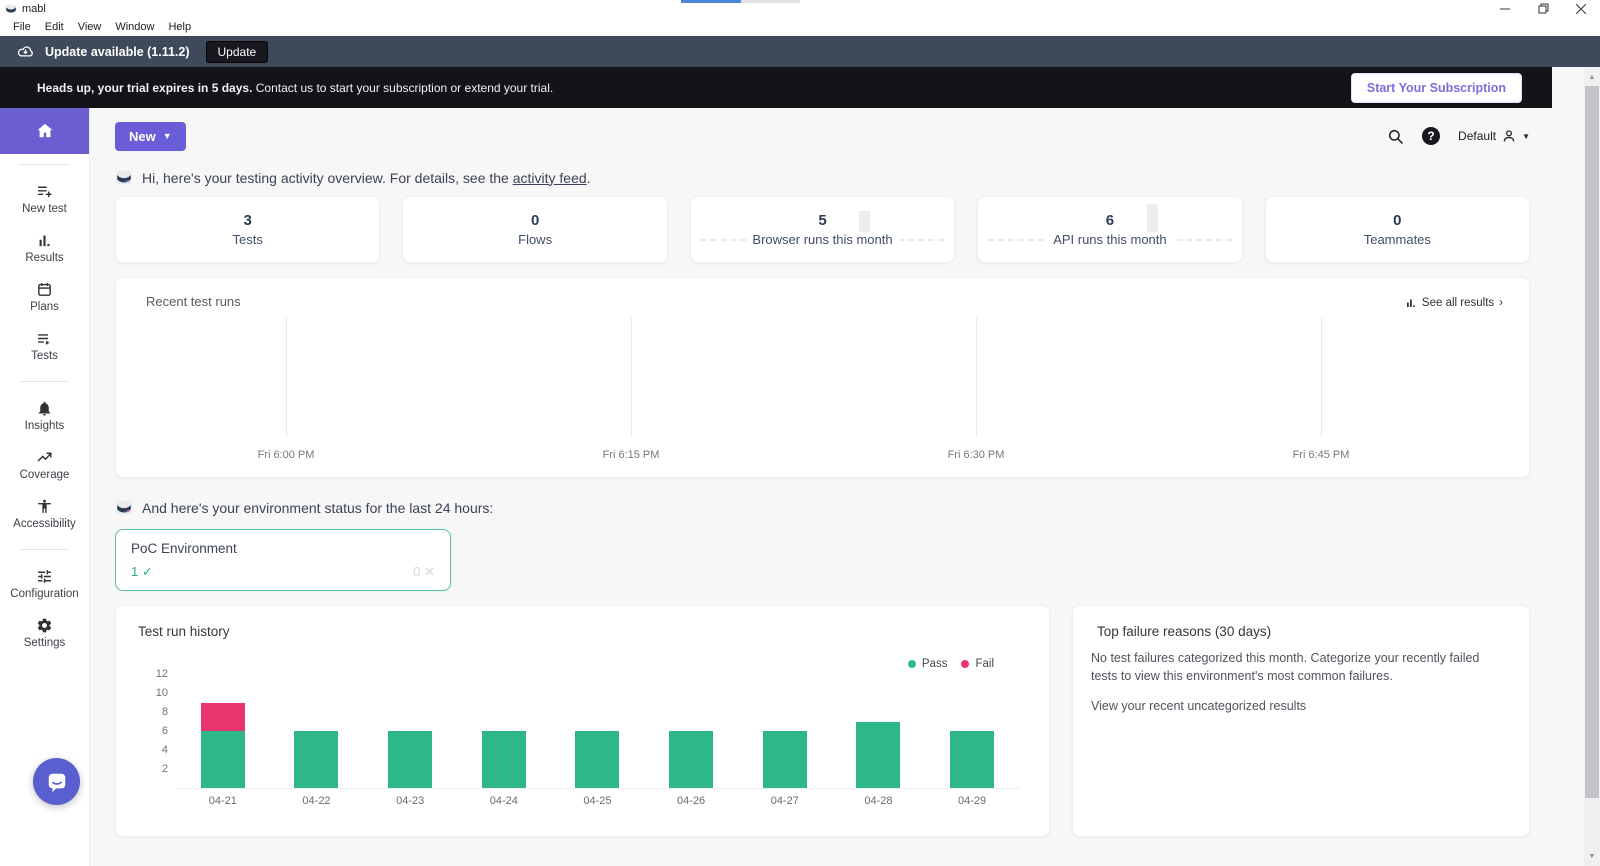 This screenshot has width=1600, height=866. I want to click on x-tick-label: 04-22, so click(316, 801).